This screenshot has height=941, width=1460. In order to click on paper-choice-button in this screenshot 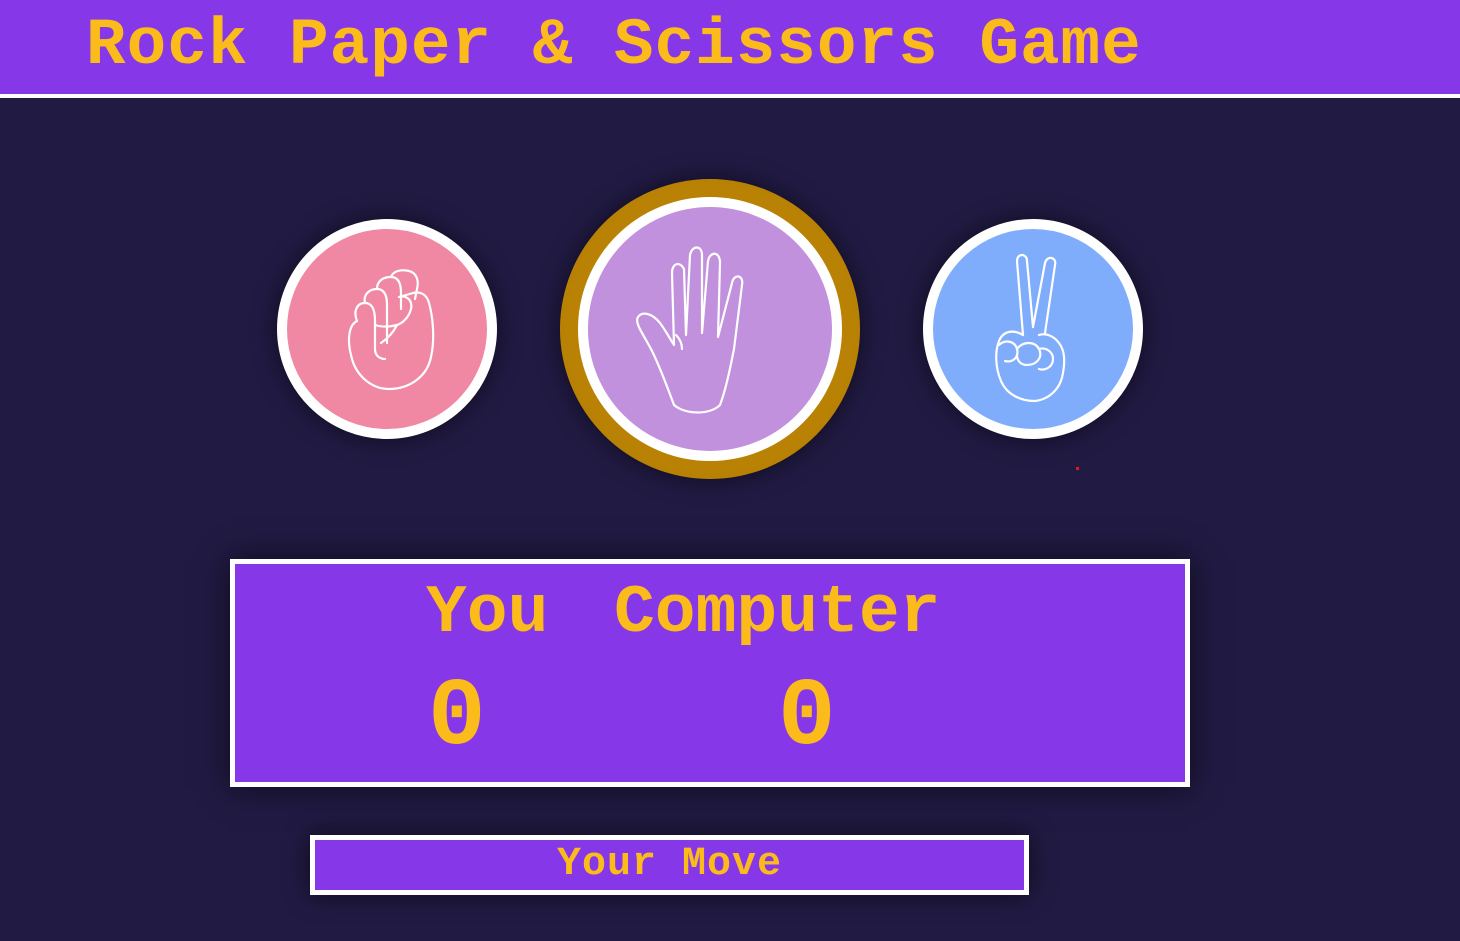, I will do `click(710, 329)`.